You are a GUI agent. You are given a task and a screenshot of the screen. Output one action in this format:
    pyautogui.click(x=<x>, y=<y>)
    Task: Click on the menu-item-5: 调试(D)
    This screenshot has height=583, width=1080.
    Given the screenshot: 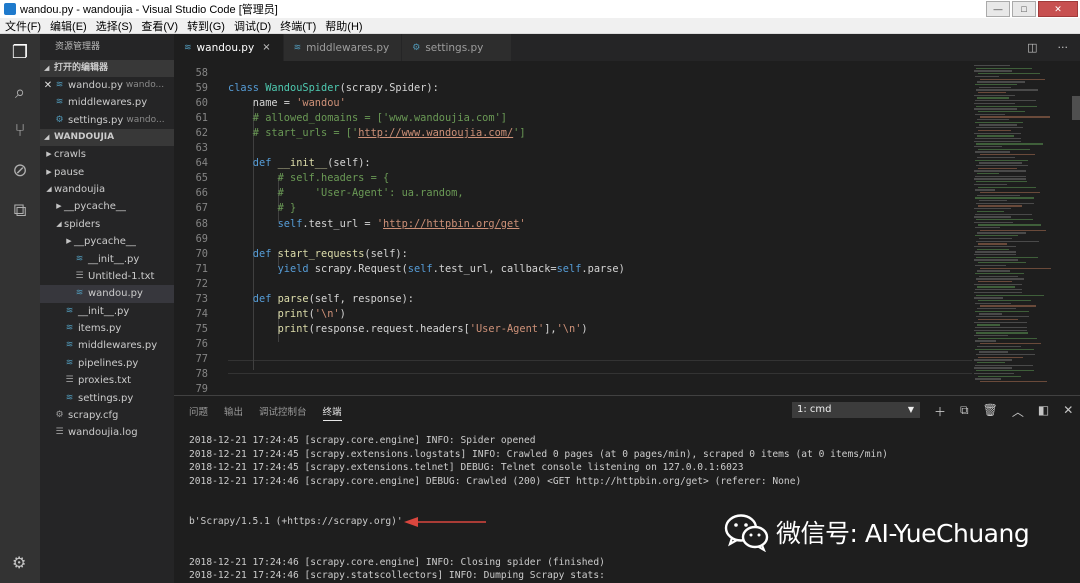 What is the action you would take?
    pyautogui.click(x=252, y=26)
    